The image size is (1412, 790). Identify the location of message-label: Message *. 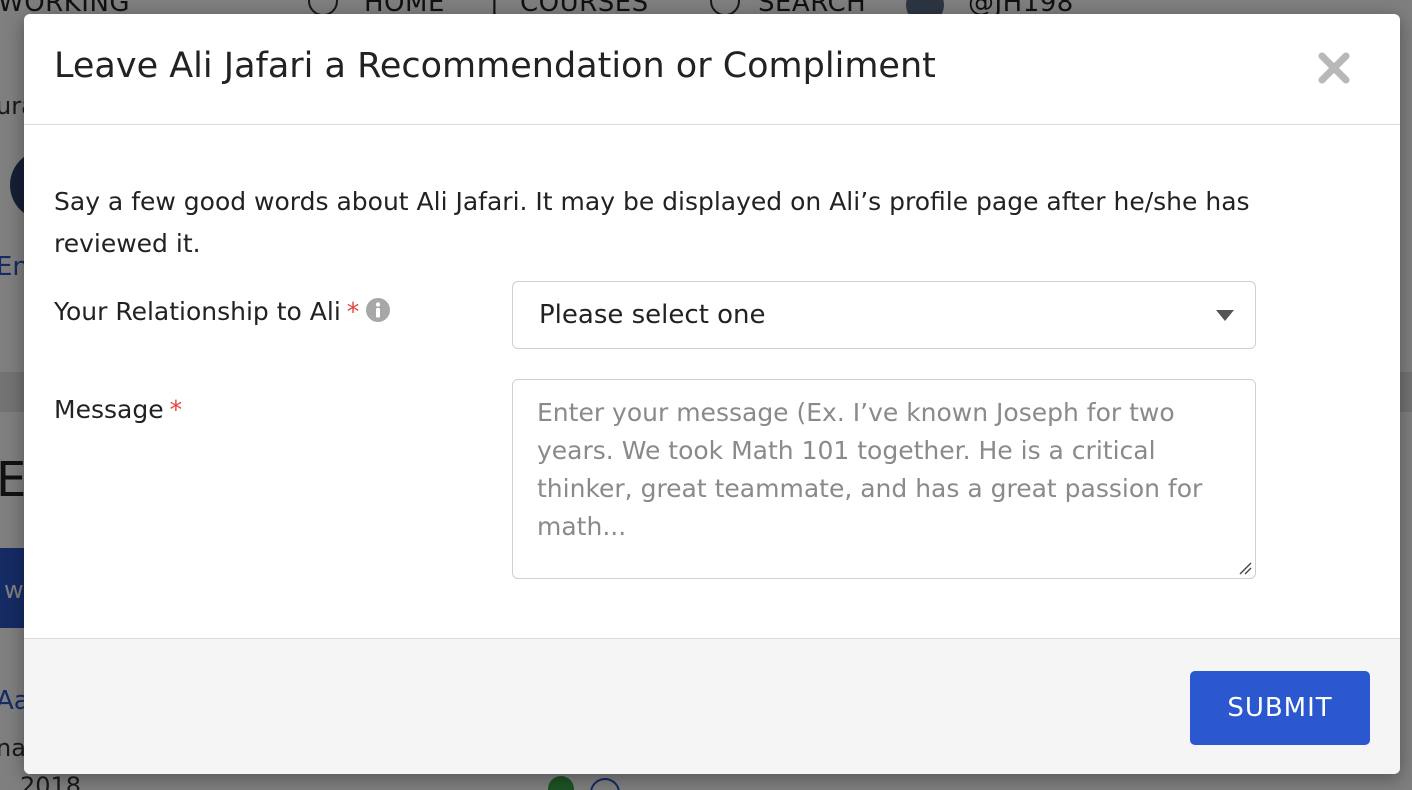
(118, 409).